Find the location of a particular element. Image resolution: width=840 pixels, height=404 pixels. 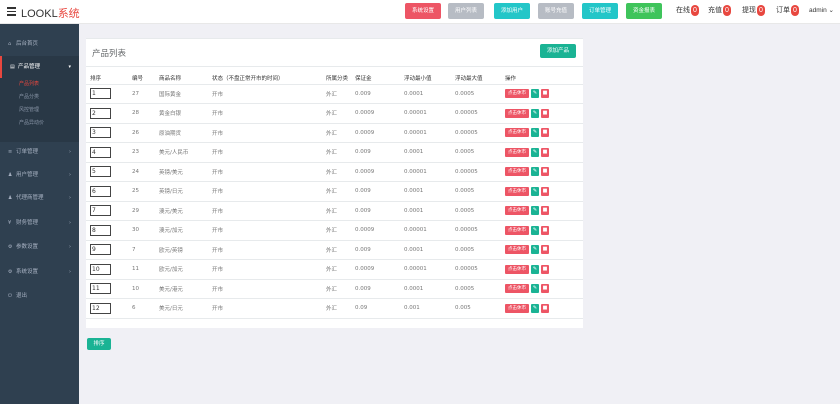

sidebar-item-label: 退出 is located at coordinates (22, 296).